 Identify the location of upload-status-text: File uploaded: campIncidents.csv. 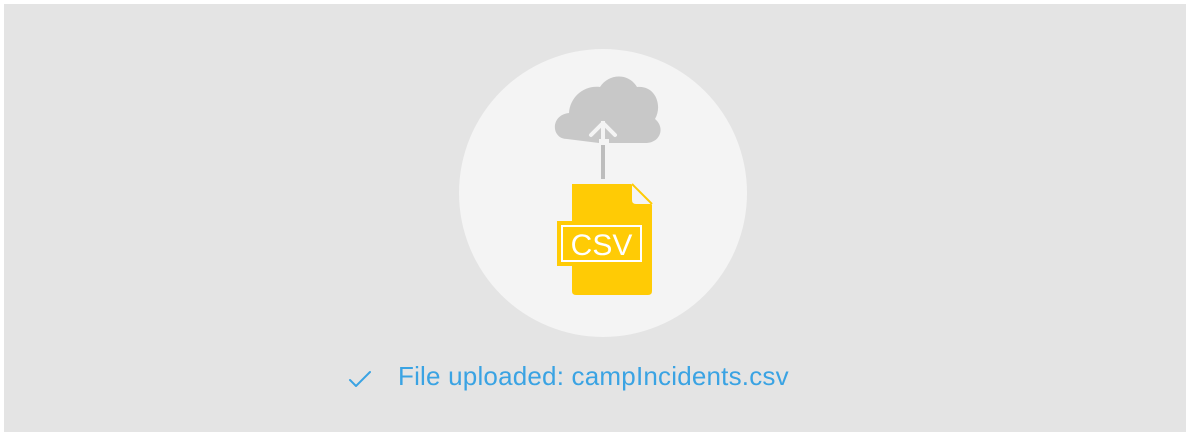
(593, 375).